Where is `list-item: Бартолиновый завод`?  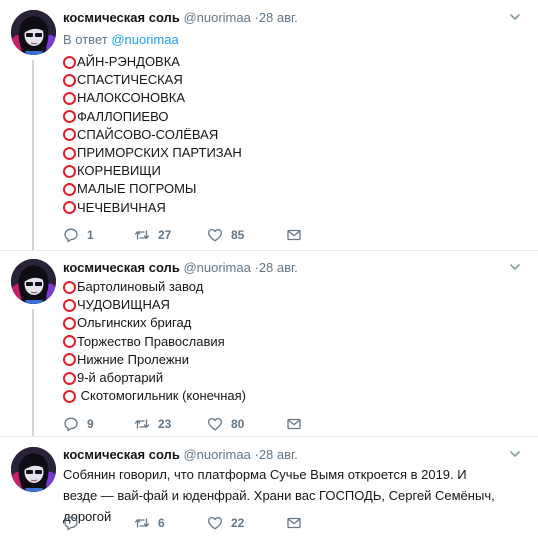
list-item: Бартолиновый завод is located at coordinates (154, 287).